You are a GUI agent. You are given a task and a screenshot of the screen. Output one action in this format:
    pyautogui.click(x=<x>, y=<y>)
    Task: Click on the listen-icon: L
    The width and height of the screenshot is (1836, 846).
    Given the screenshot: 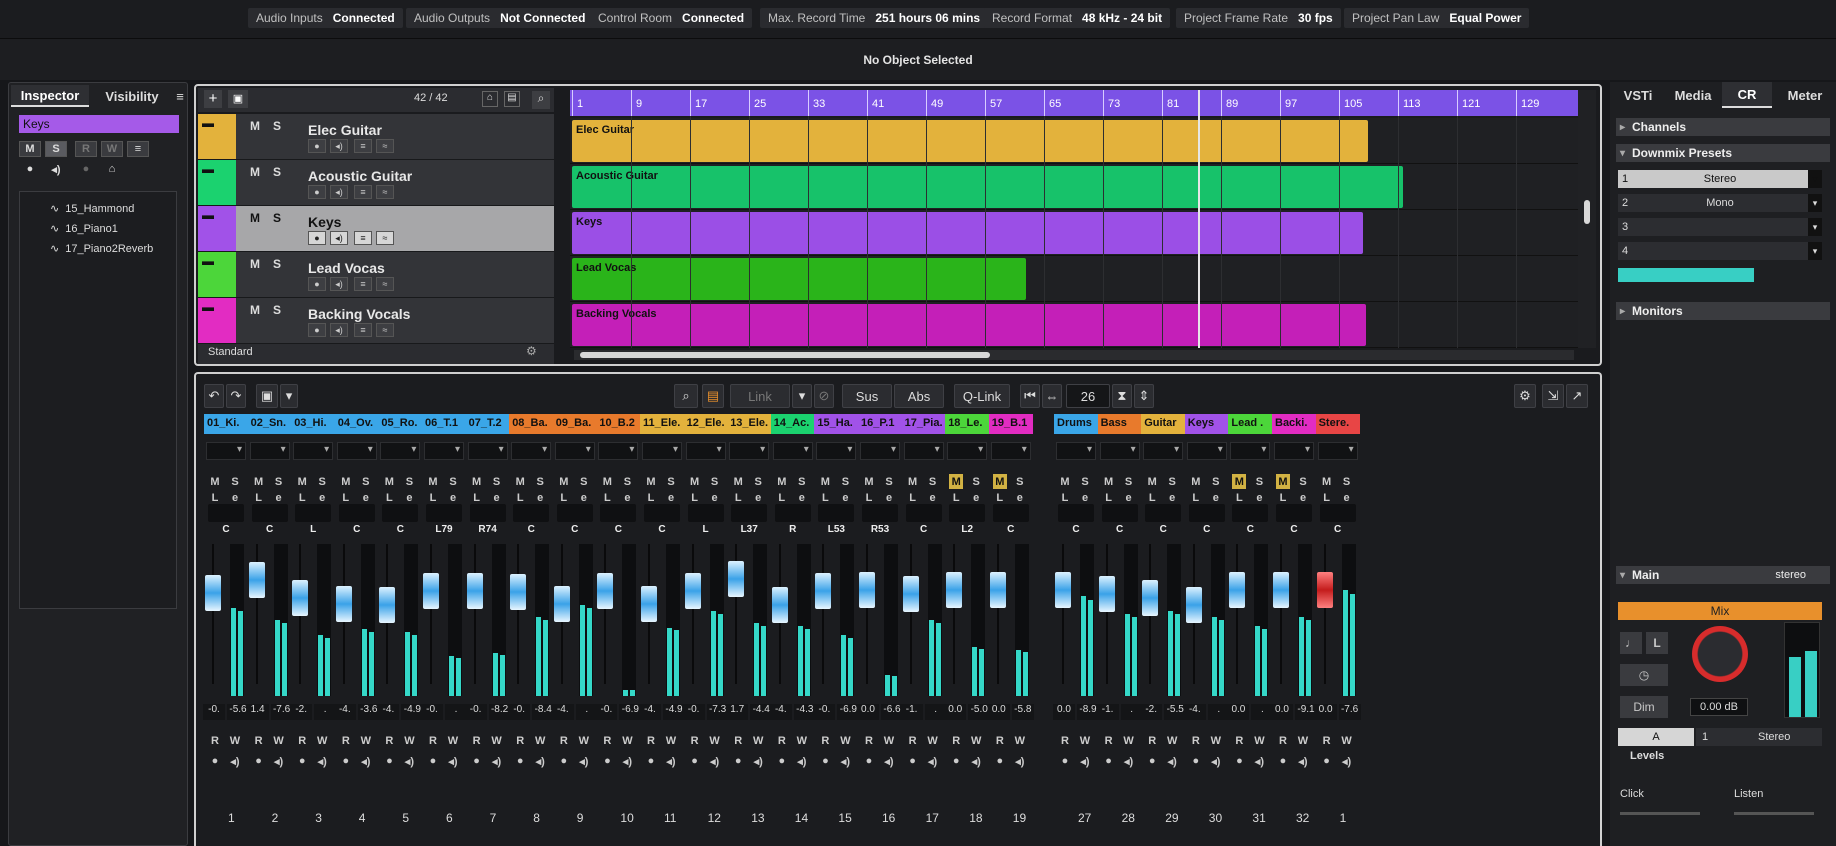 What is the action you would take?
    pyautogui.click(x=1657, y=643)
    